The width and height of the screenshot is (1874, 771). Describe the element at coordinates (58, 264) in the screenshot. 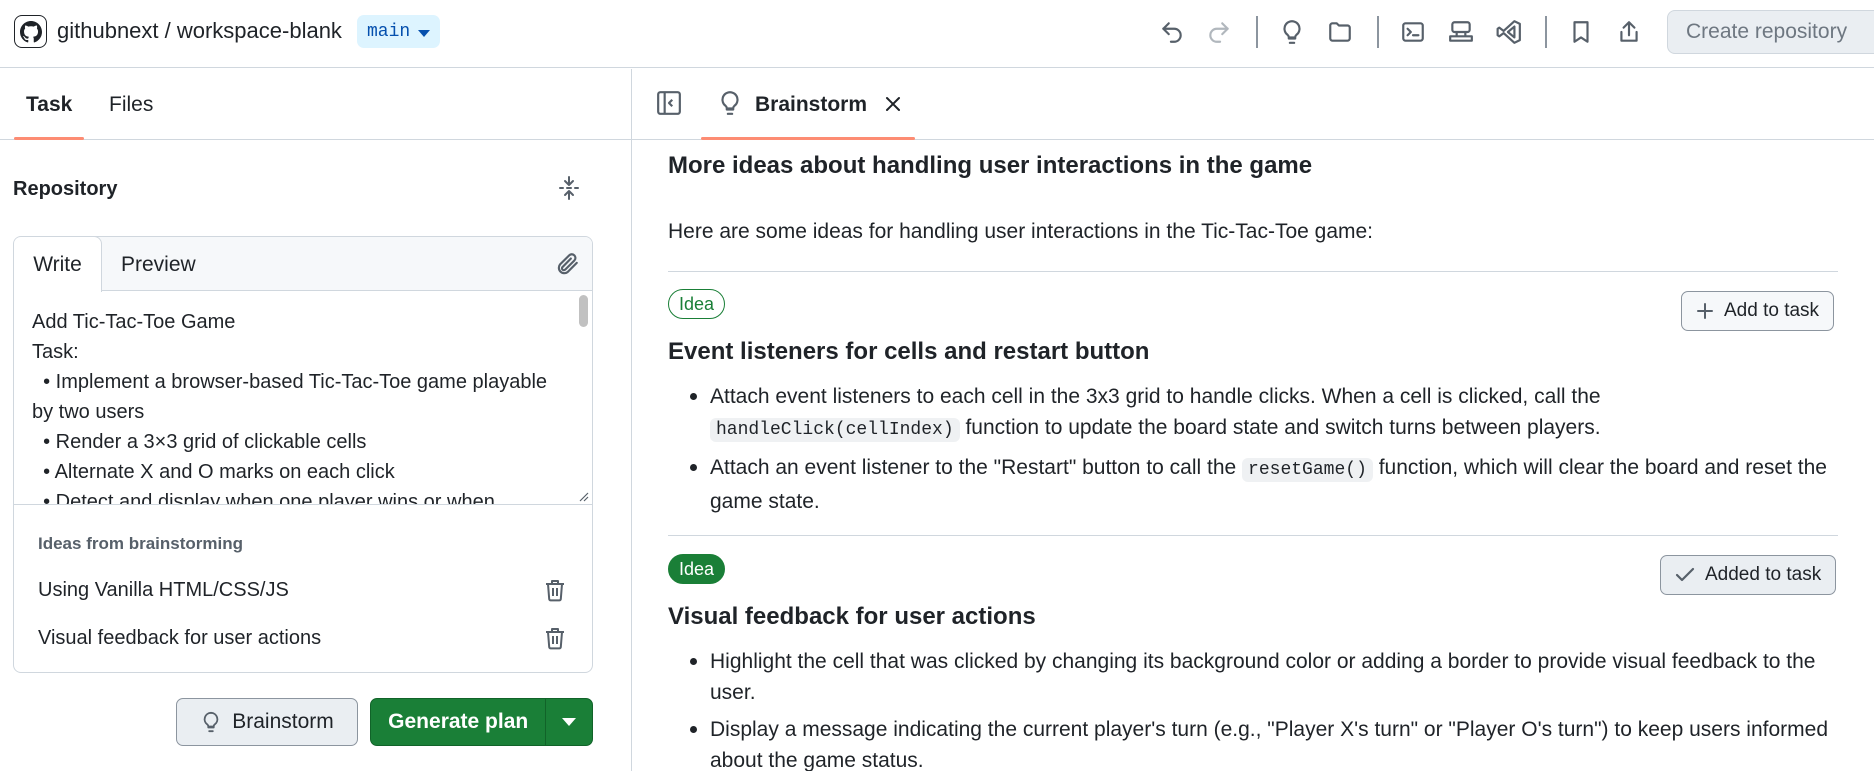

I see `tab-write: Write` at that location.